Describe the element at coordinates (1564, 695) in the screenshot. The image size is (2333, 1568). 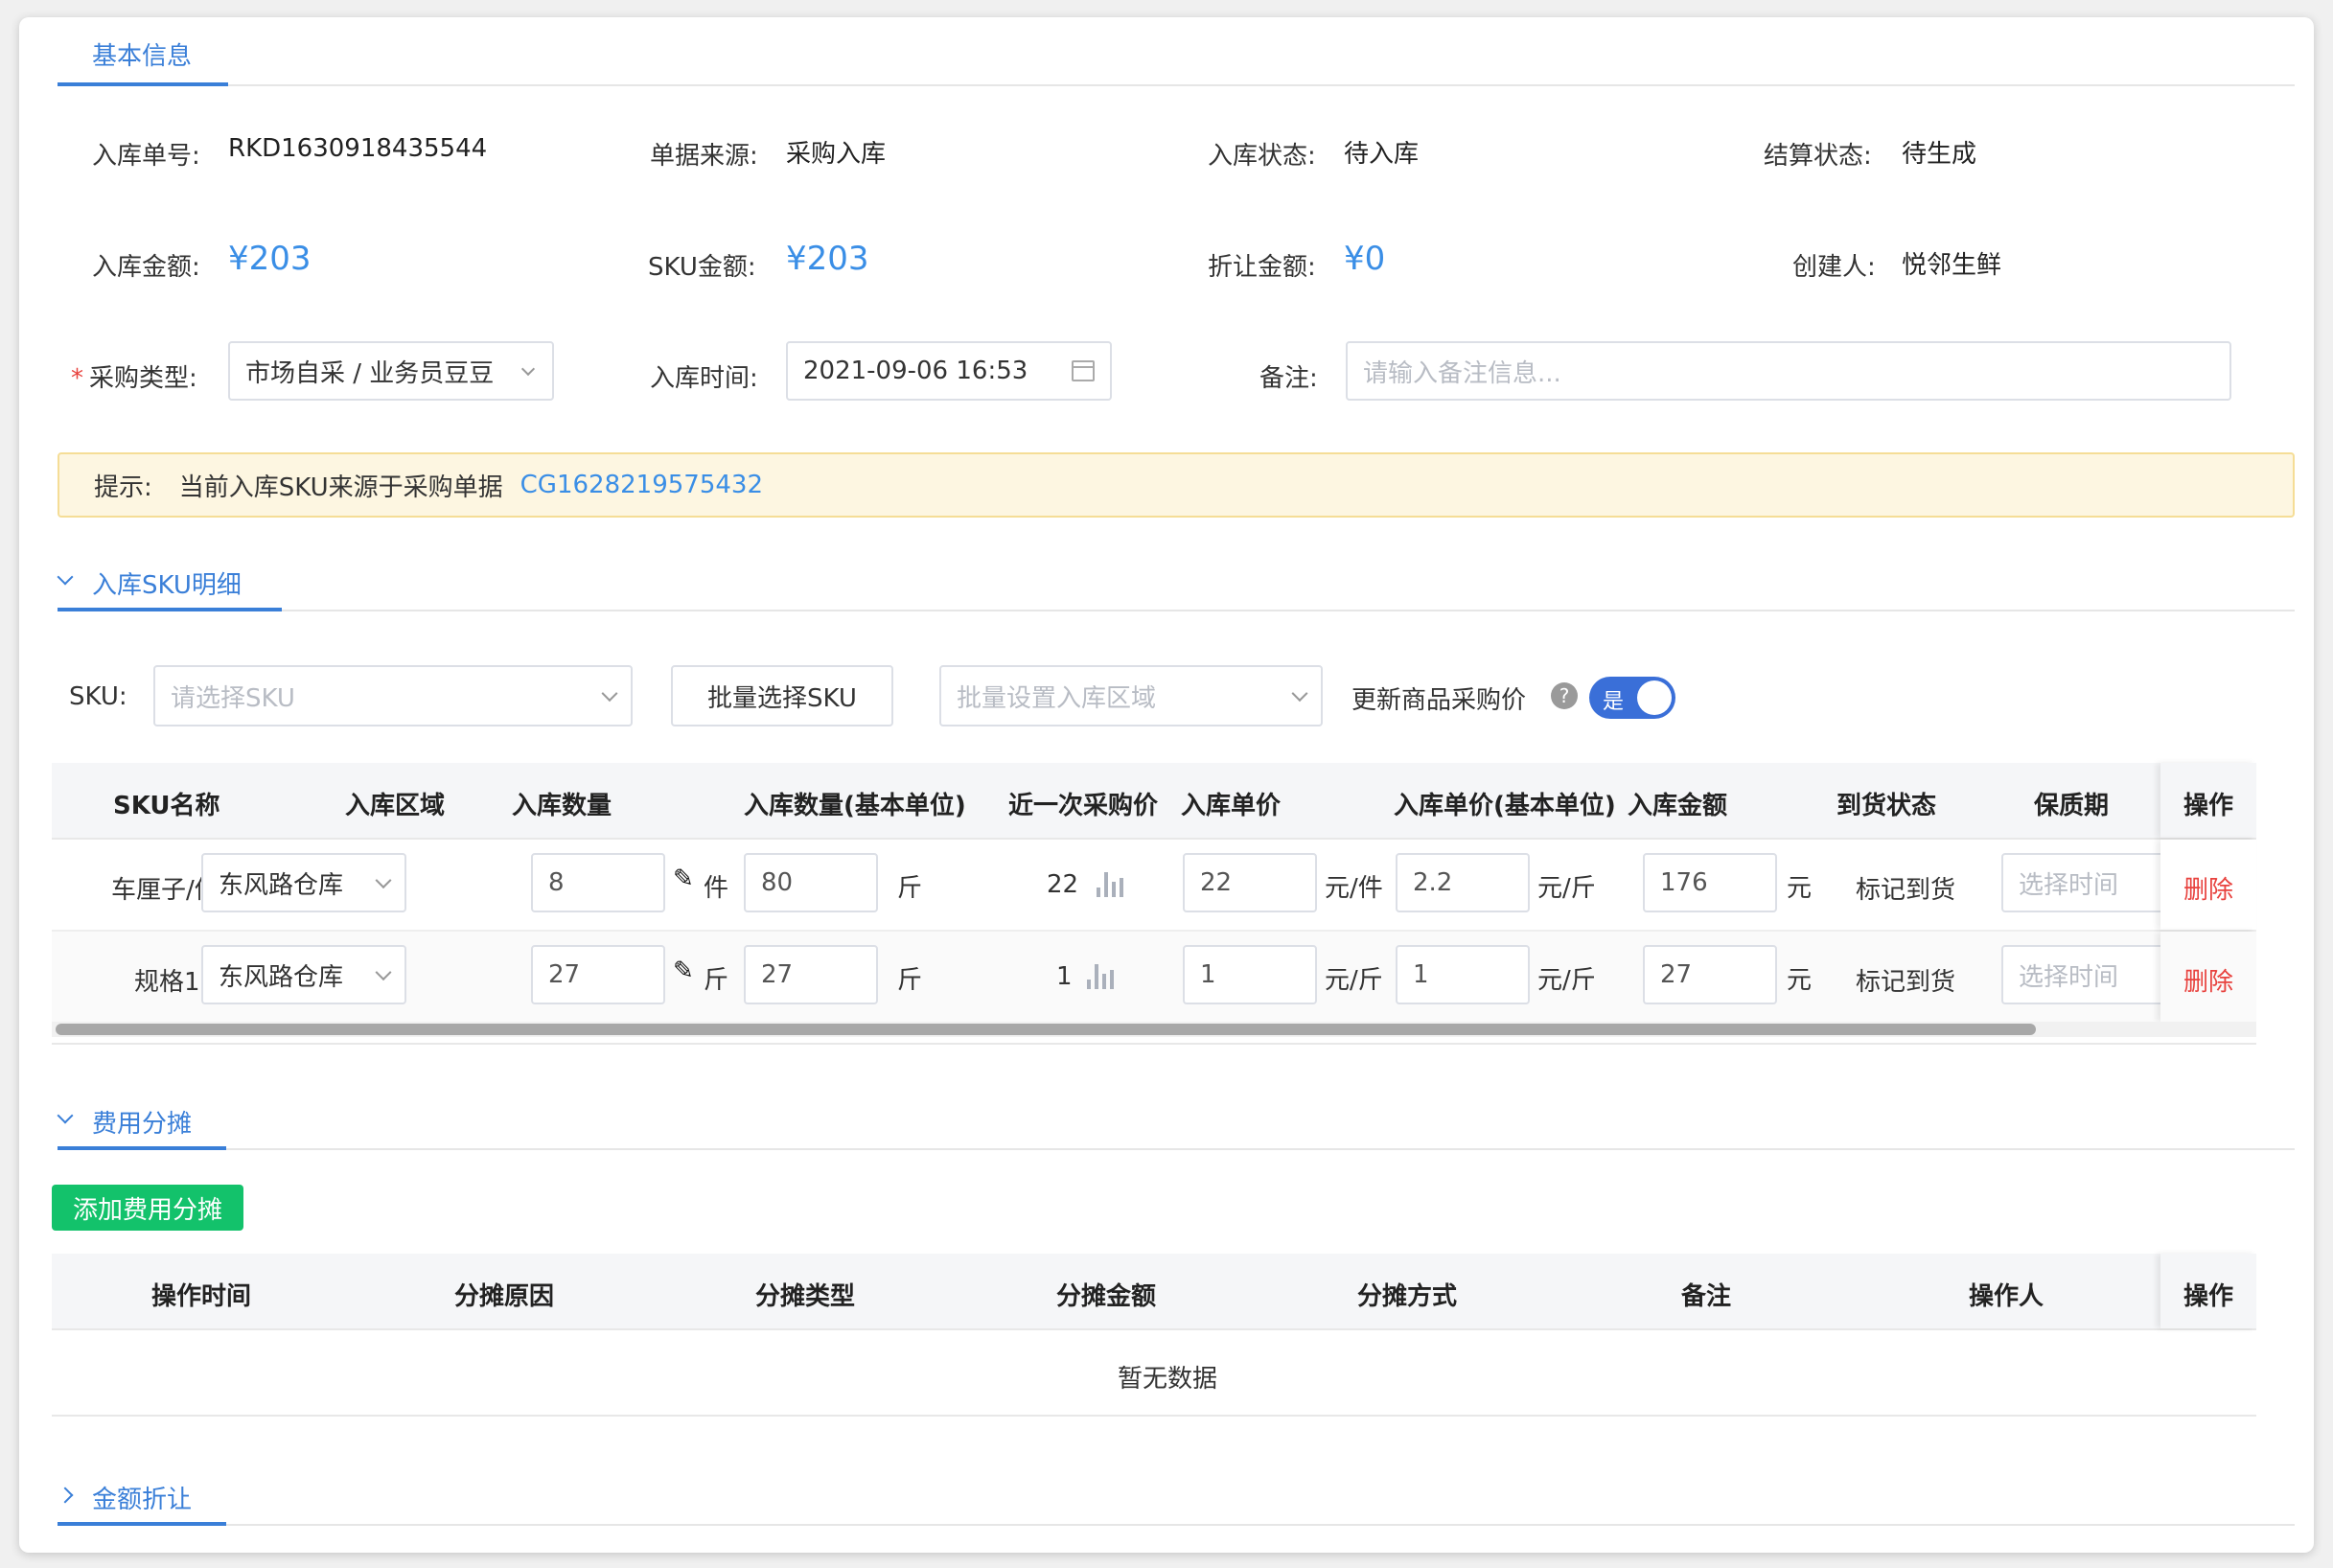
I see `help-icon: ?` at that location.